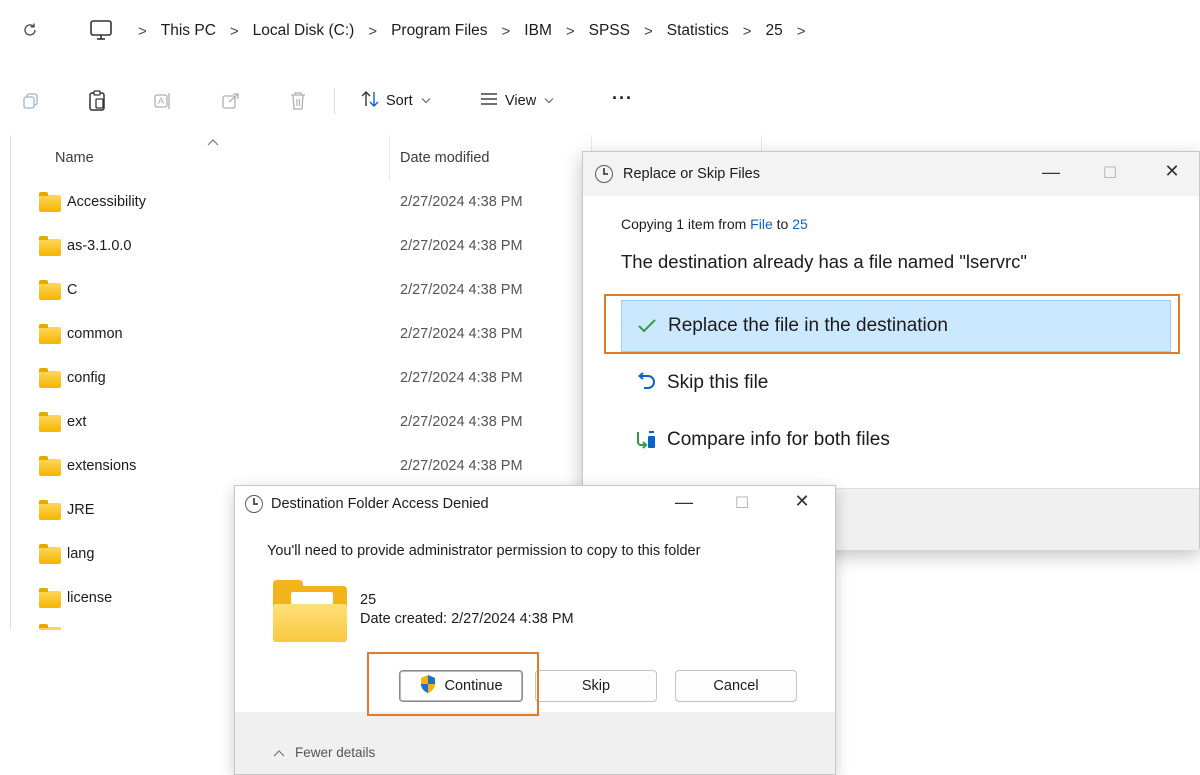 This screenshot has width=1200, height=775. Describe the element at coordinates (301, 247) in the screenshot. I see `table-row: as-3.1.0.0 2/27/2024 4:38 PM` at that location.